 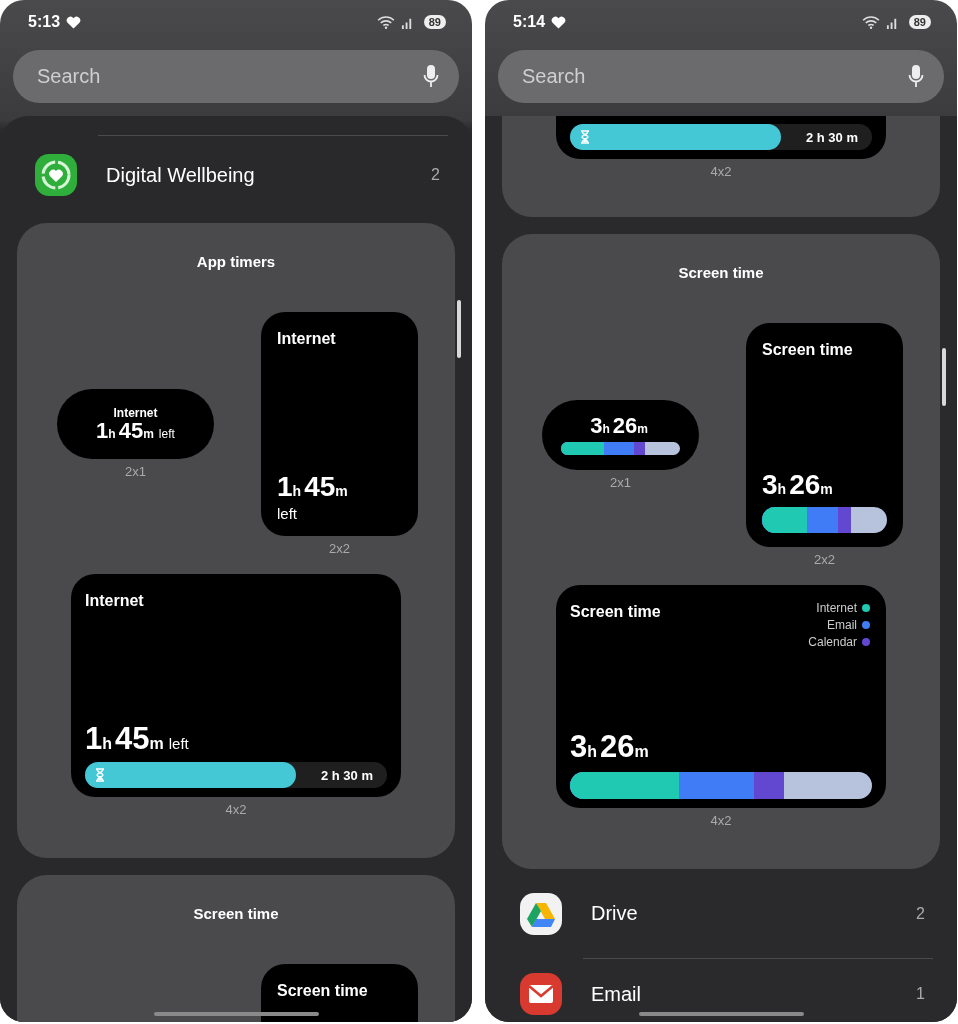 I want to click on widget-preview: Internet 1h 45m left 2 h 30 m, so click(x=236, y=685).